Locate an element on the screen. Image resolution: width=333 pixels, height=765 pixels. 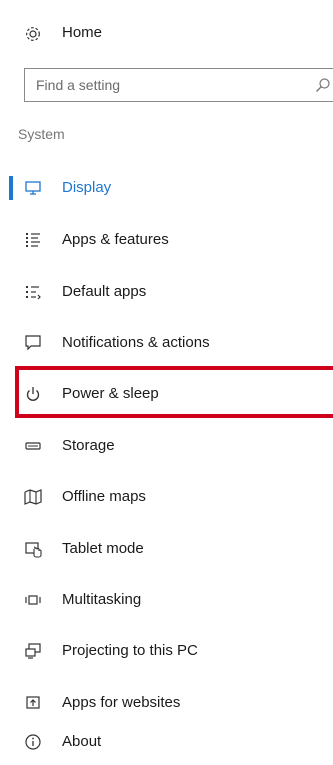
sidebar-item-about: About is located at coordinates (166, 742).